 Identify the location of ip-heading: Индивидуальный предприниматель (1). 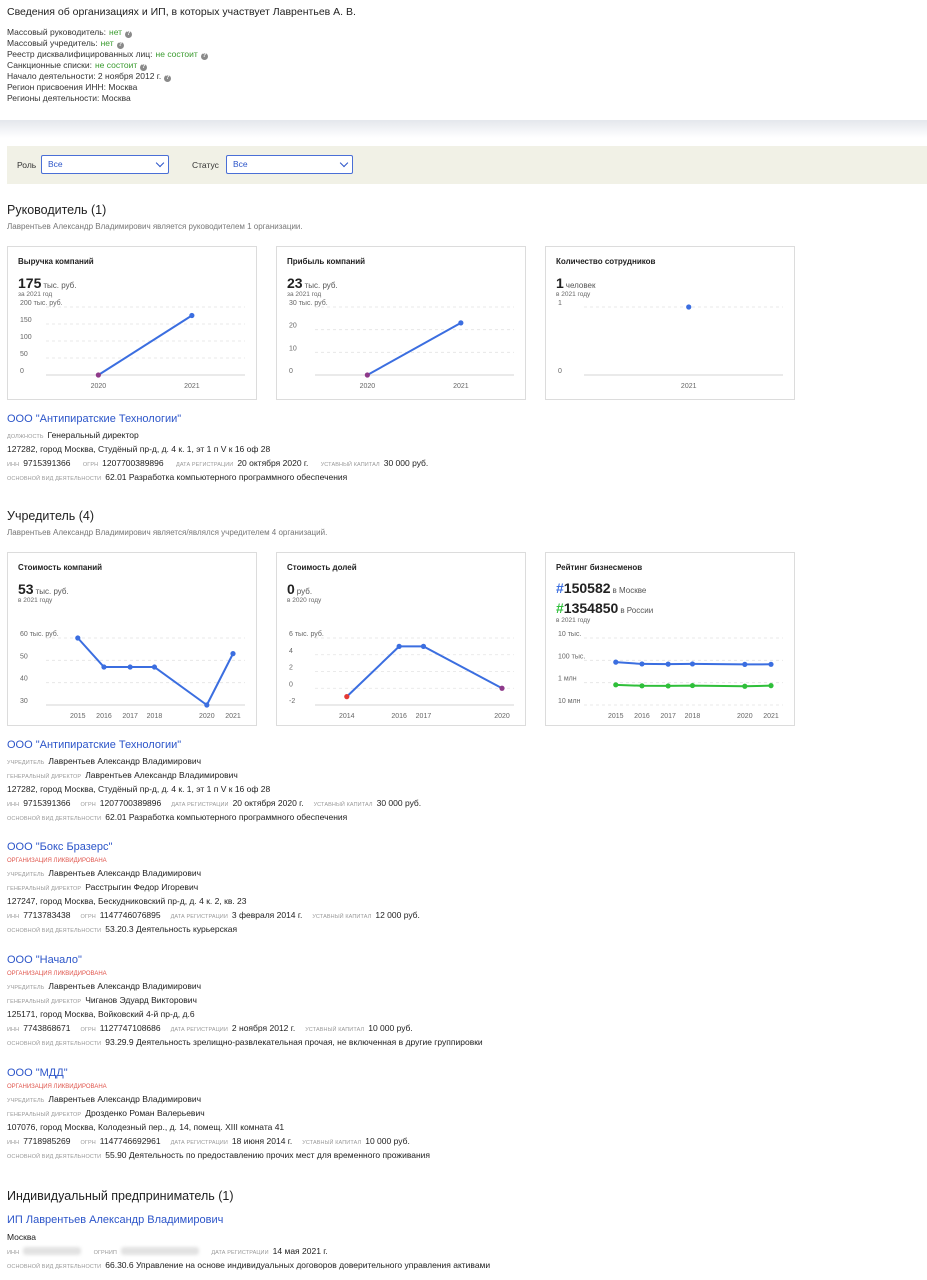
(120, 1196).